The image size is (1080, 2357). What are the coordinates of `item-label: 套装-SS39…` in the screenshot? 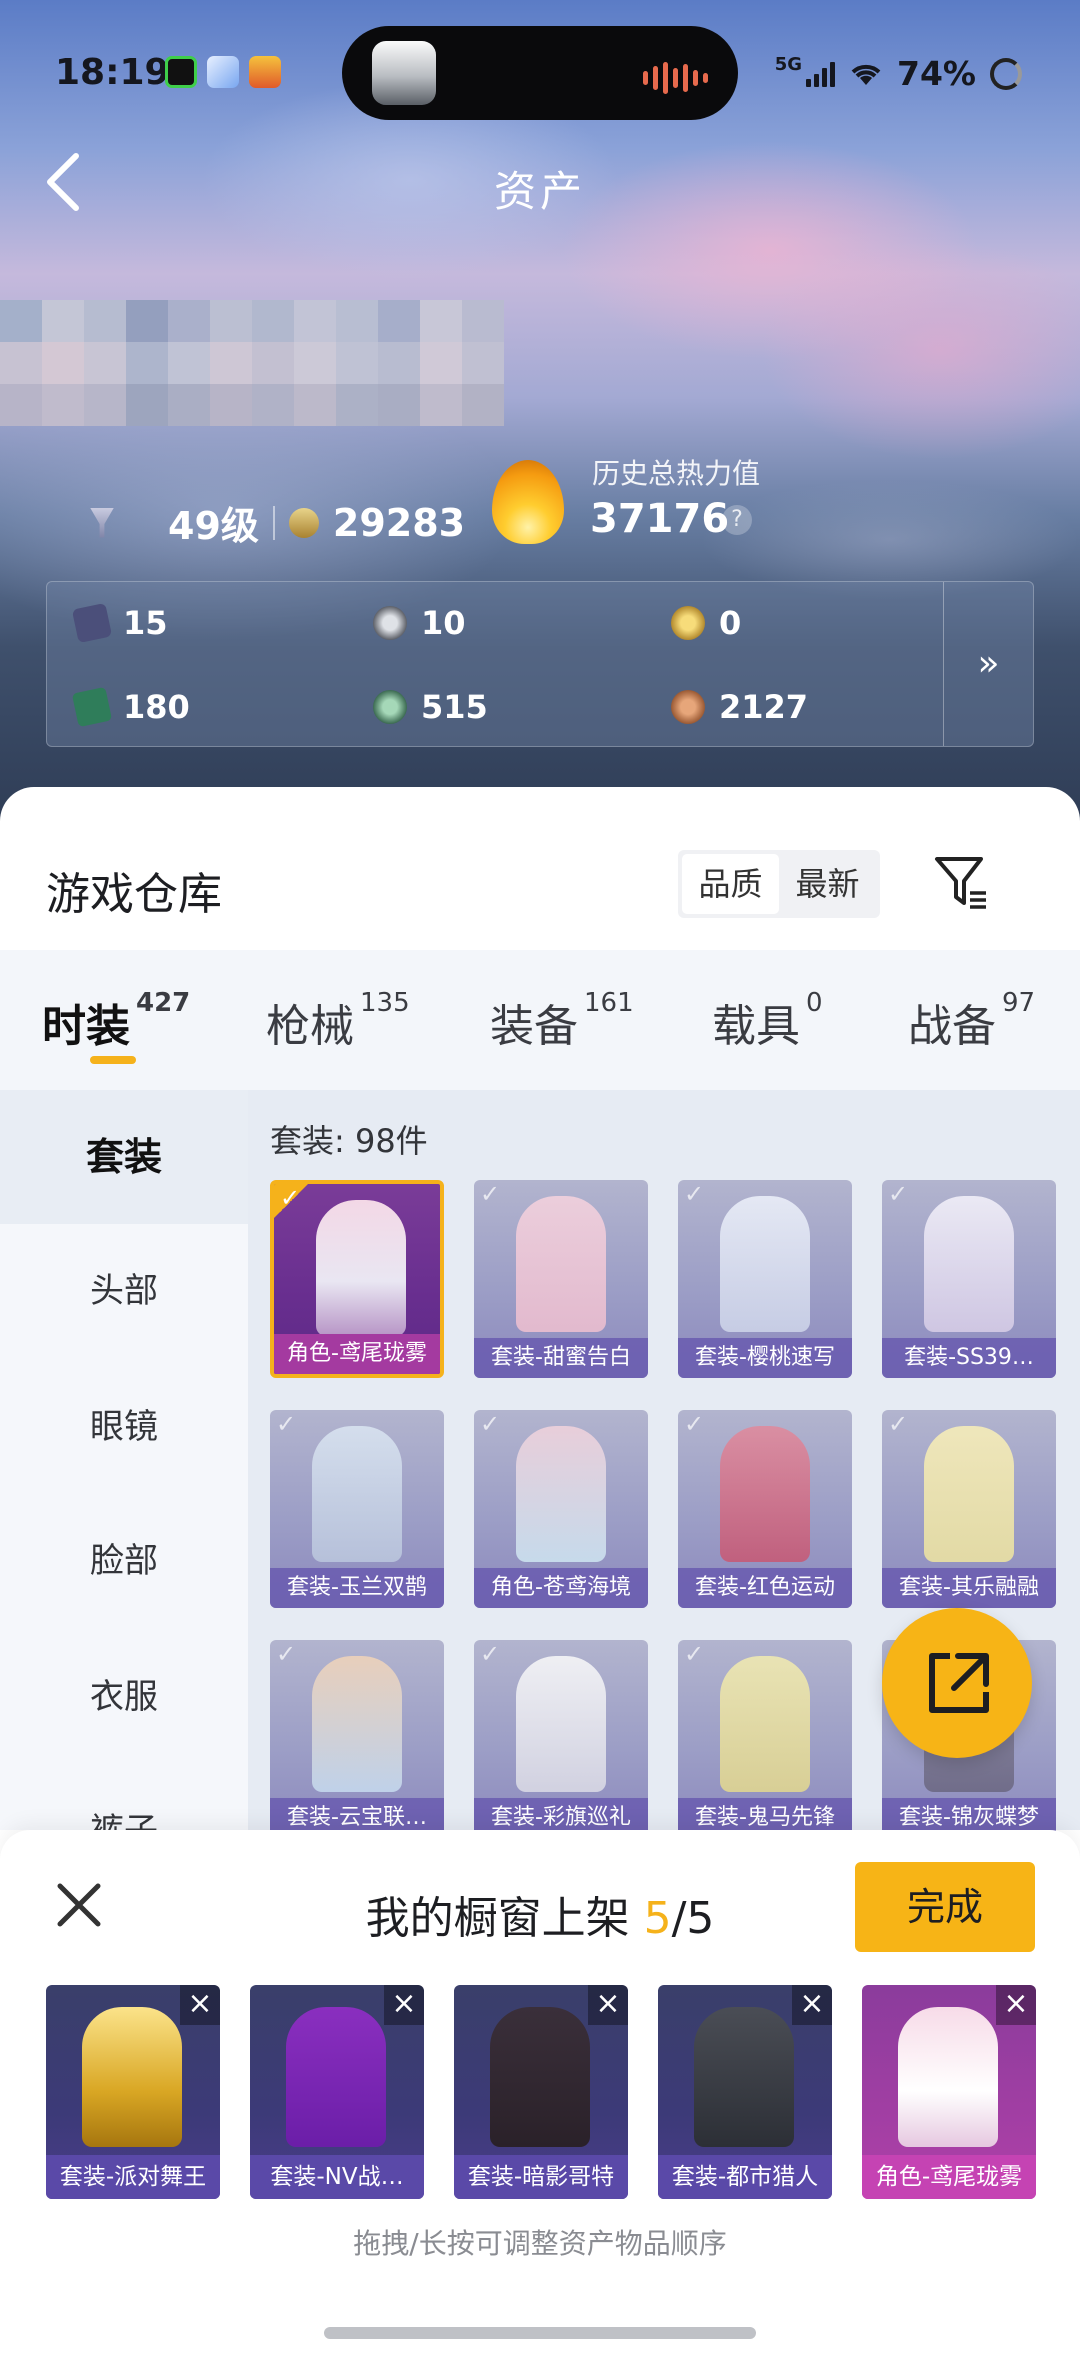 It's located at (969, 1358).